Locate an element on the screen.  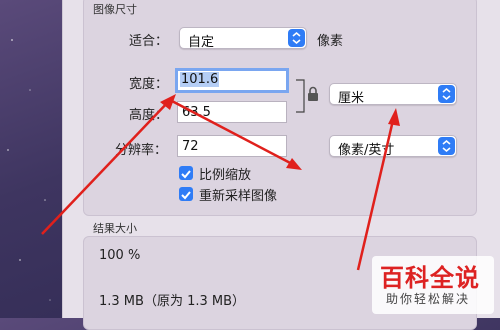
resample-checkbox is located at coordinates (186, 194).